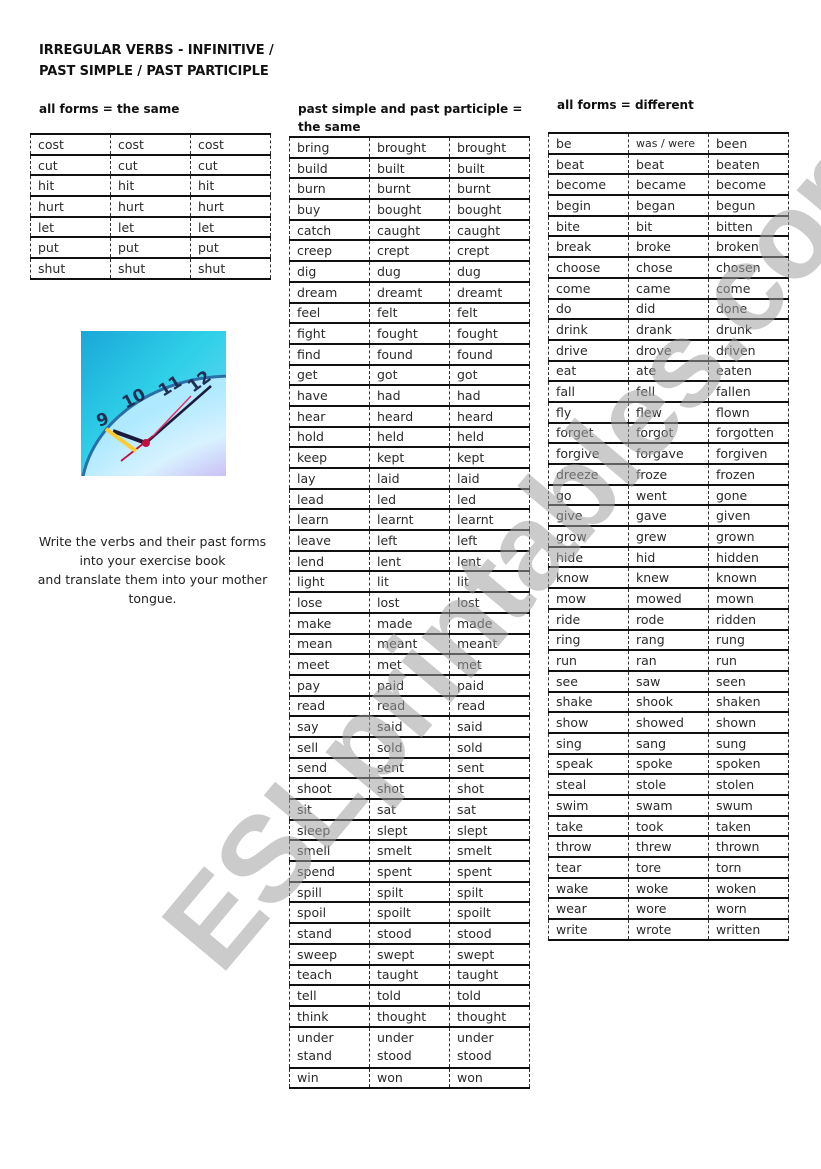 This screenshot has height=1169, width=821. Describe the element at coordinates (409, 830) in the screenshot. I see `verb-row: sleep slept slept` at that location.